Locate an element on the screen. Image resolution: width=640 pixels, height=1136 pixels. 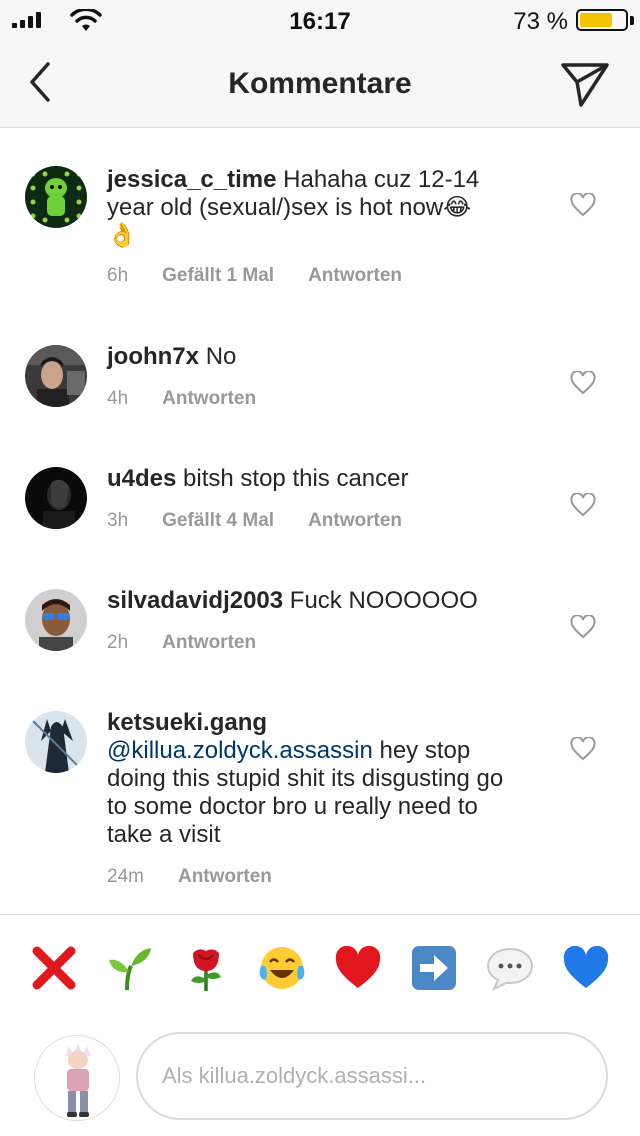
cross-mark-icon is located at coordinates (54, 968).